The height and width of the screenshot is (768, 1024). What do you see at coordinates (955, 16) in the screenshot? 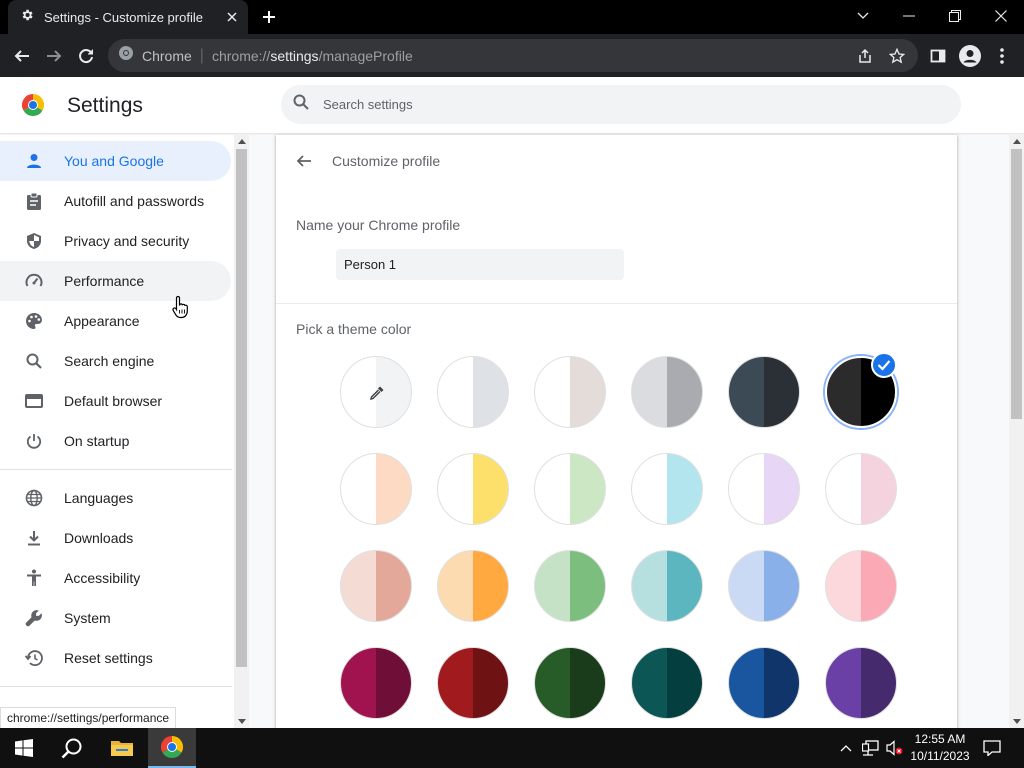
I see `restore-button` at bounding box center [955, 16].